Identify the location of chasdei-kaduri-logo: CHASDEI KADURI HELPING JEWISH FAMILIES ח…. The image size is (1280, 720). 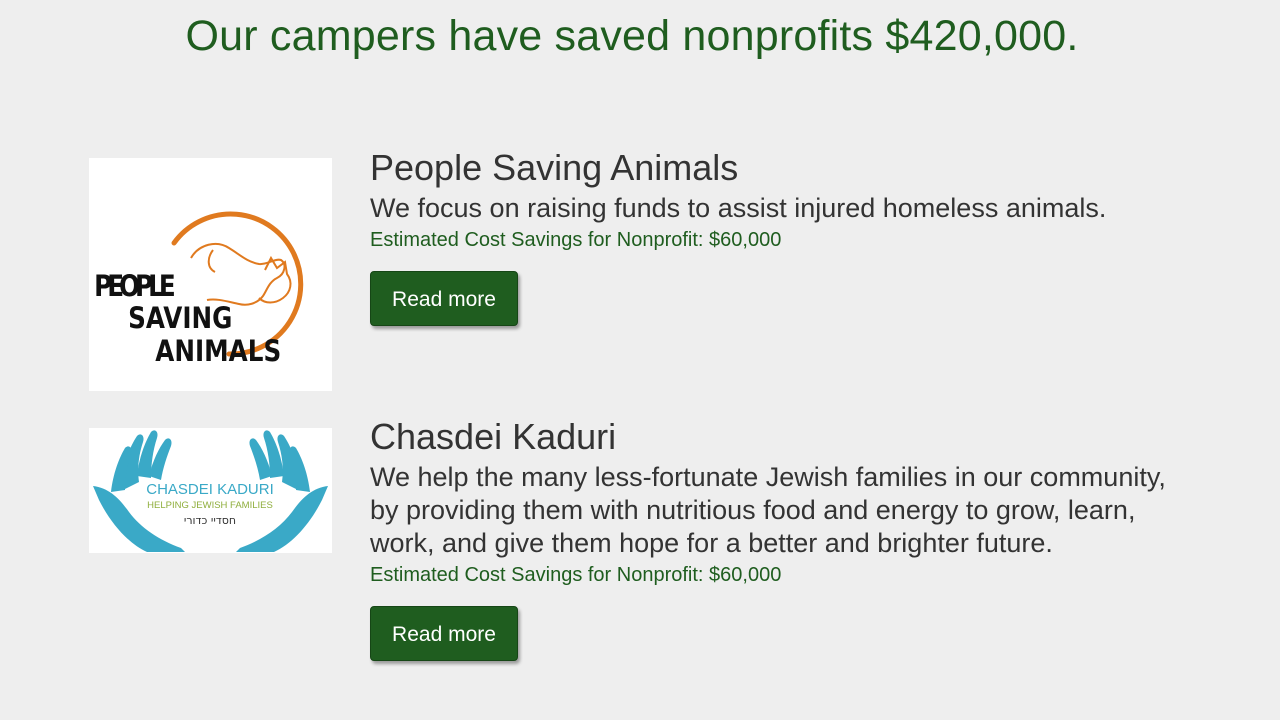
(210, 490).